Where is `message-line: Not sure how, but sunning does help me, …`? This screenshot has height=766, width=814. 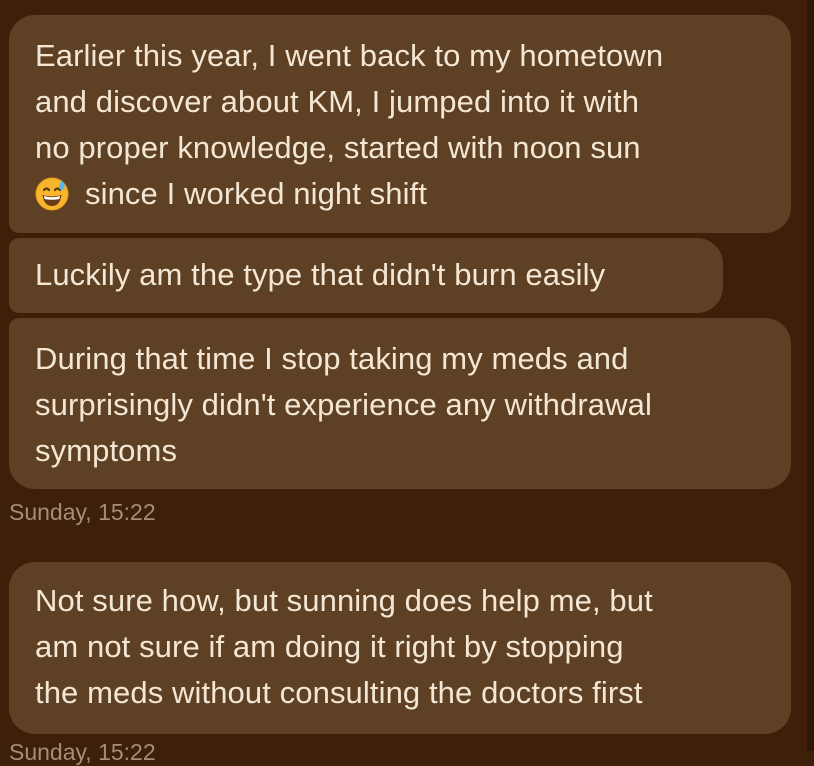
message-line: Not sure how, but sunning does help me, … is located at coordinates (344, 600).